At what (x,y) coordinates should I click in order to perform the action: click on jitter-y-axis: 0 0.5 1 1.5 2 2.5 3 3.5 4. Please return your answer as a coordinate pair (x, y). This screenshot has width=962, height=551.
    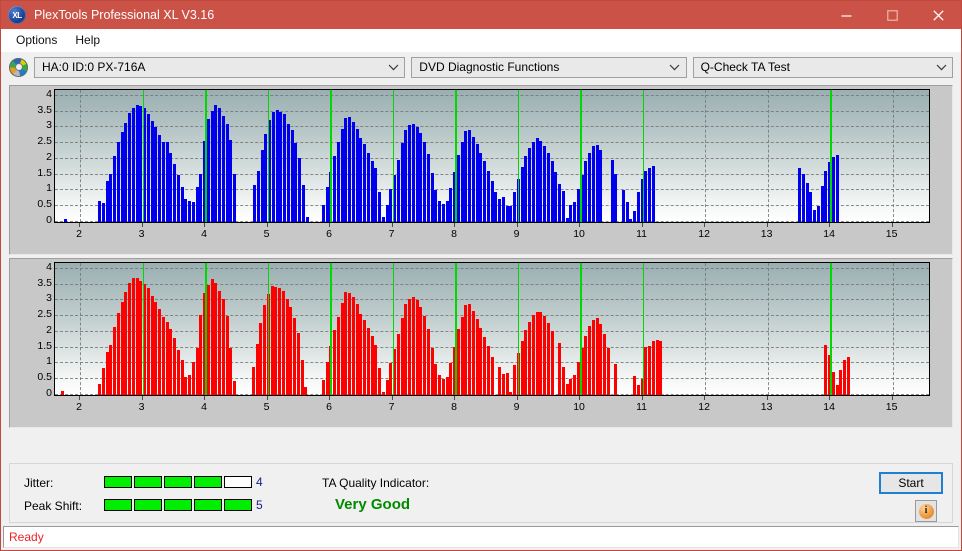
    Looking at the image, I should click on (31, 156).